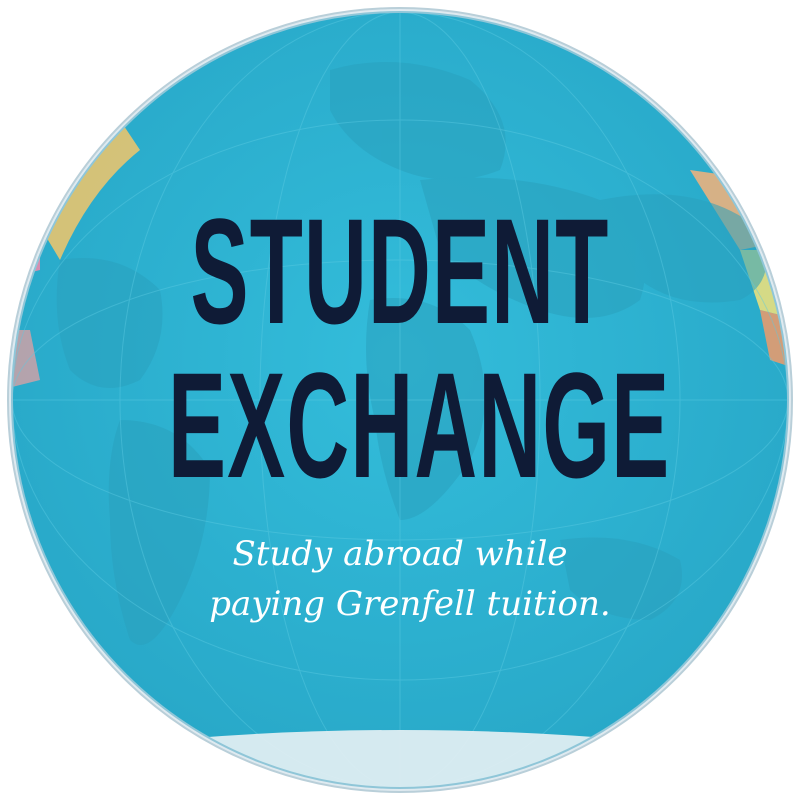  I want to click on headline-student: STUDENT, so click(400, 271).